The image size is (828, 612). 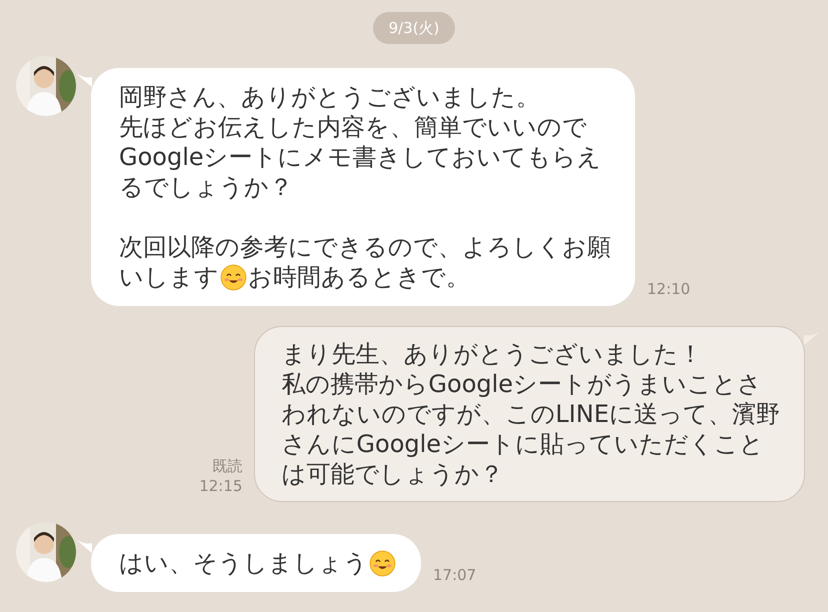 What do you see at coordinates (353, 127) in the screenshot?
I see `message-text: 先ほどお伝えした内容を、簡単でいいので` at bounding box center [353, 127].